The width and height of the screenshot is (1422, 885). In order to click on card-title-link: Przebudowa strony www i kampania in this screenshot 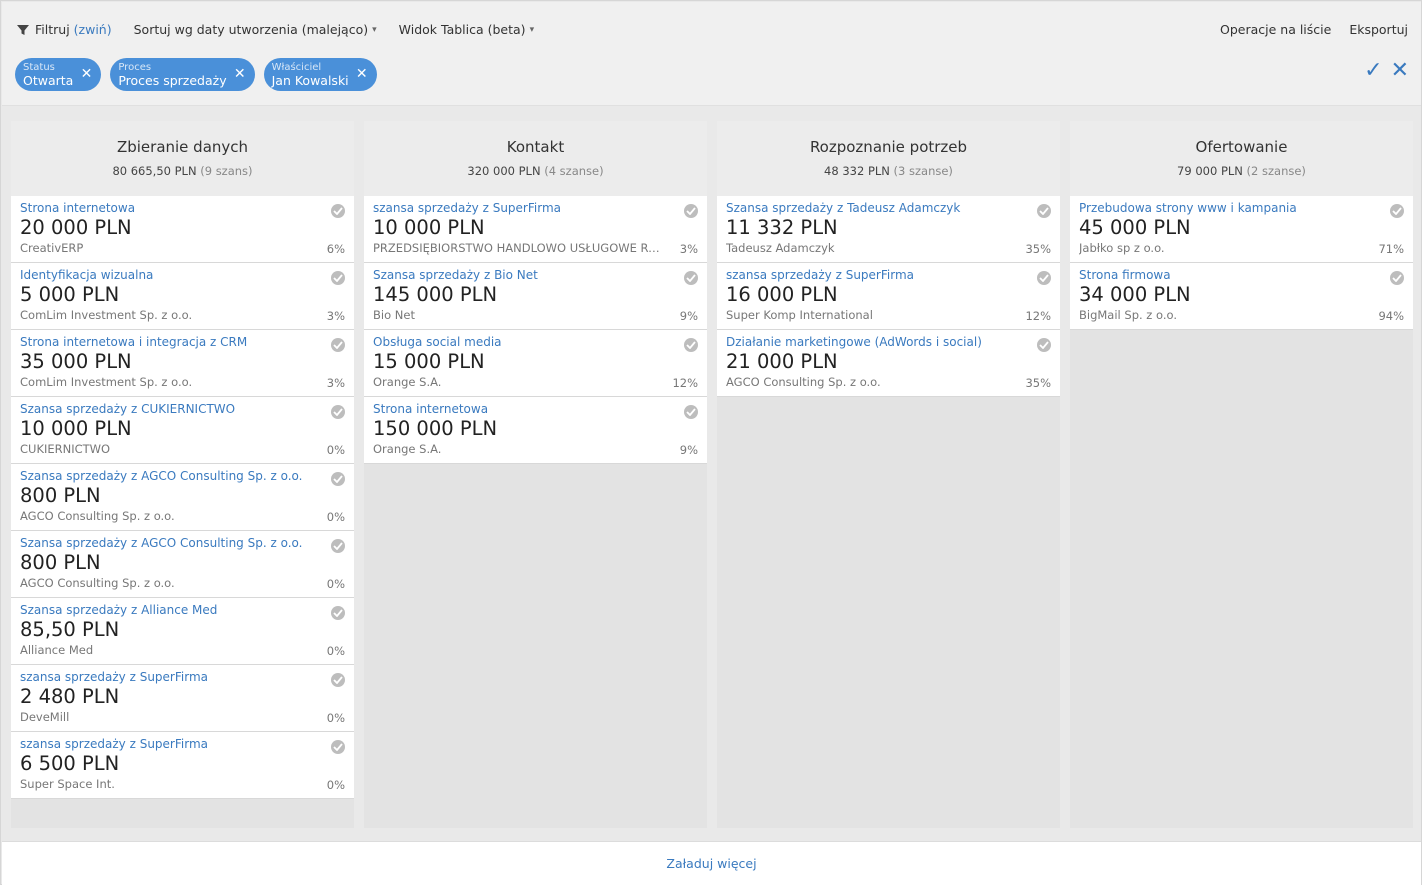, I will do `click(1229, 208)`.